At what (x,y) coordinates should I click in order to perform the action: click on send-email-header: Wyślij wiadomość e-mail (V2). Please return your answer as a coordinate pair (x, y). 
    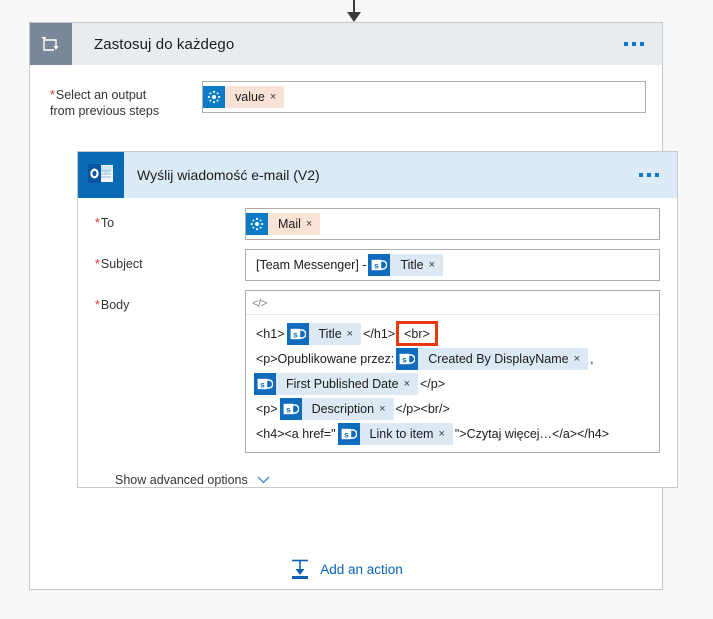
    Looking at the image, I should click on (377, 175).